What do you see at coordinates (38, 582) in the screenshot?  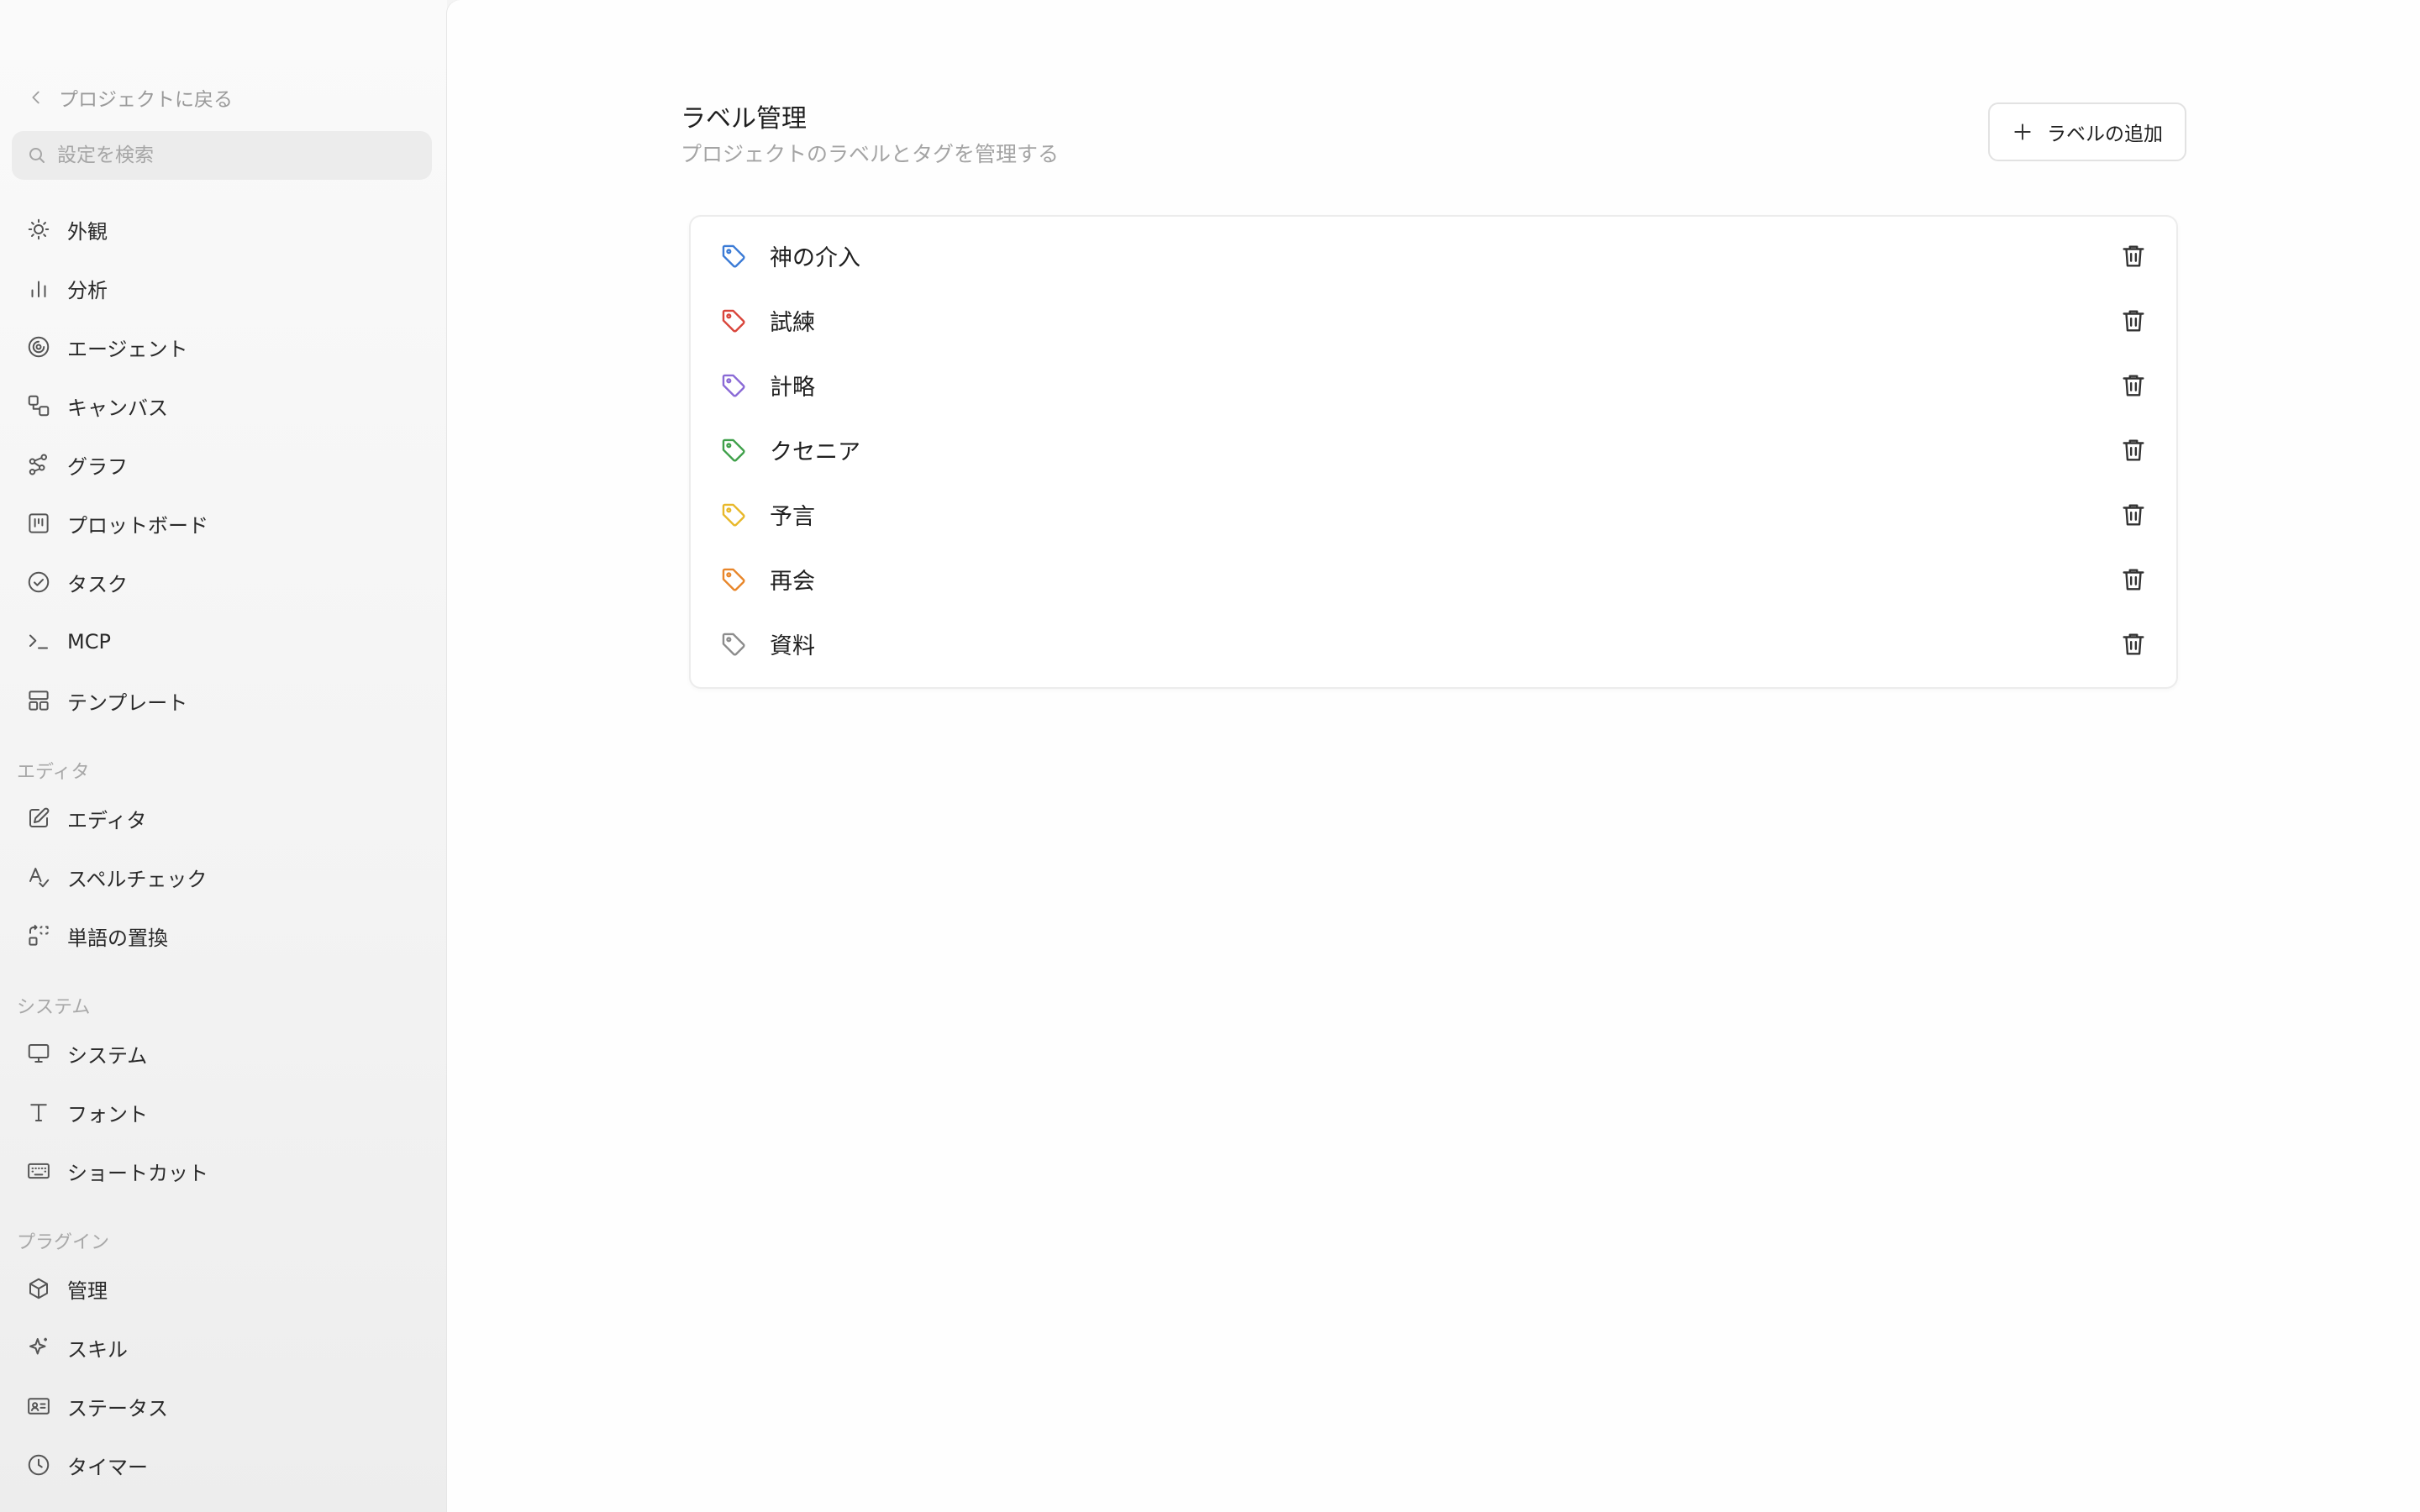 I see `check-circle-icon` at bounding box center [38, 582].